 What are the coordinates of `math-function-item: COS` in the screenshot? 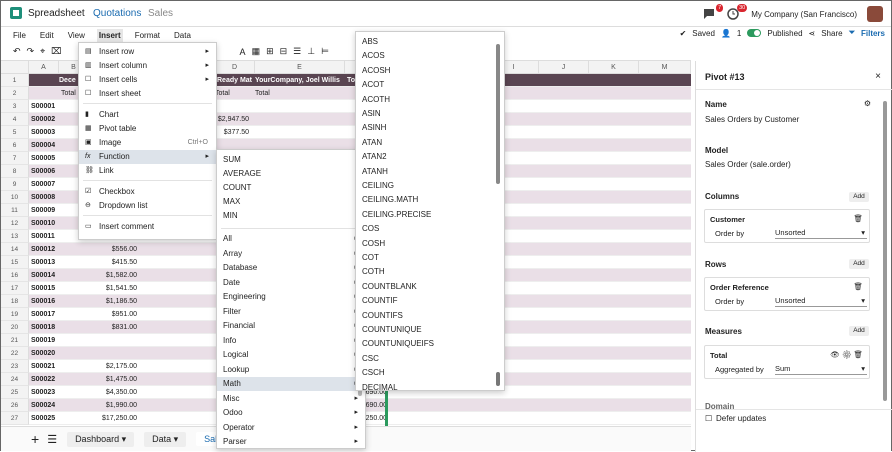 It's located at (430, 229).